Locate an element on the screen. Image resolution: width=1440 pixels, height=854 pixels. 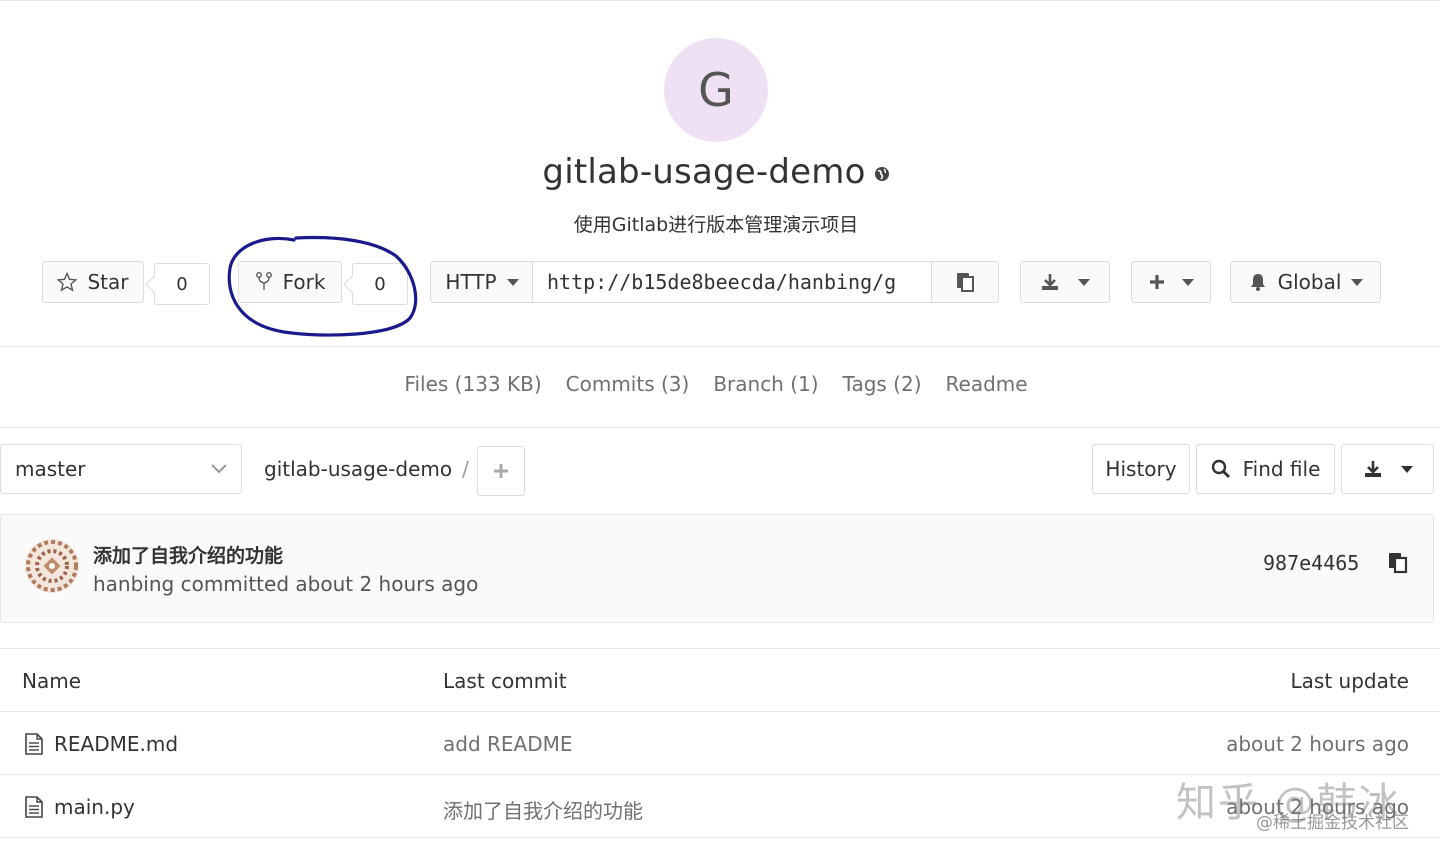
fork-count-value: 0 is located at coordinates (380, 284).